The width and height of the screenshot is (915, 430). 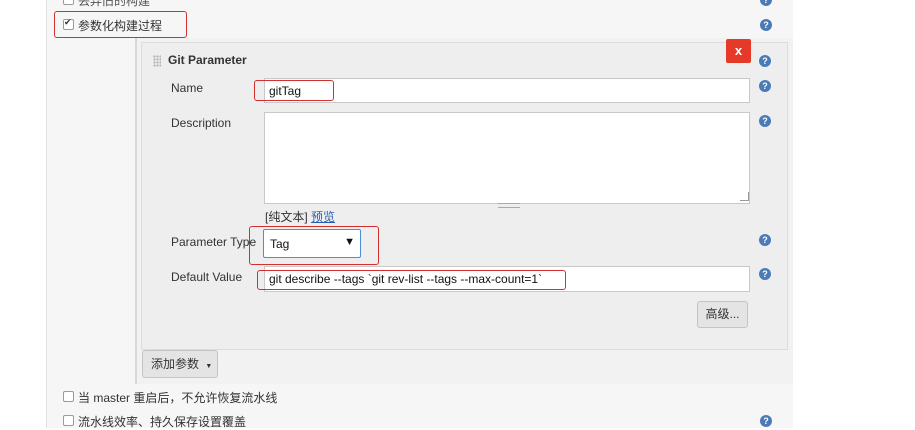 I want to click on param-type-label: Parameter Type, so click(x=214, y=242).